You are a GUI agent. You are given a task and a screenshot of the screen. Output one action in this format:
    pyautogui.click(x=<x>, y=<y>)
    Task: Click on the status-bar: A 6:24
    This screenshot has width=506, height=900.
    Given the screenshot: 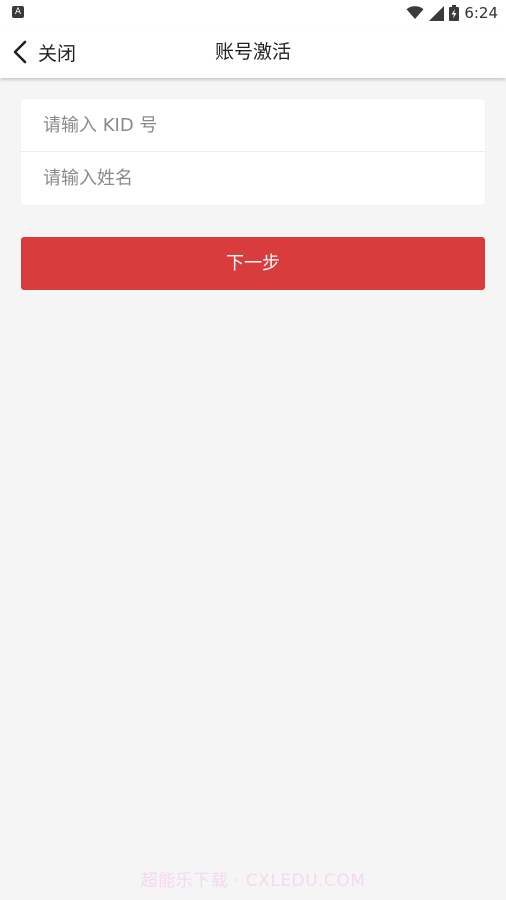 What is the action you would take?
    pyautogui.click(x=253, y=13)
    